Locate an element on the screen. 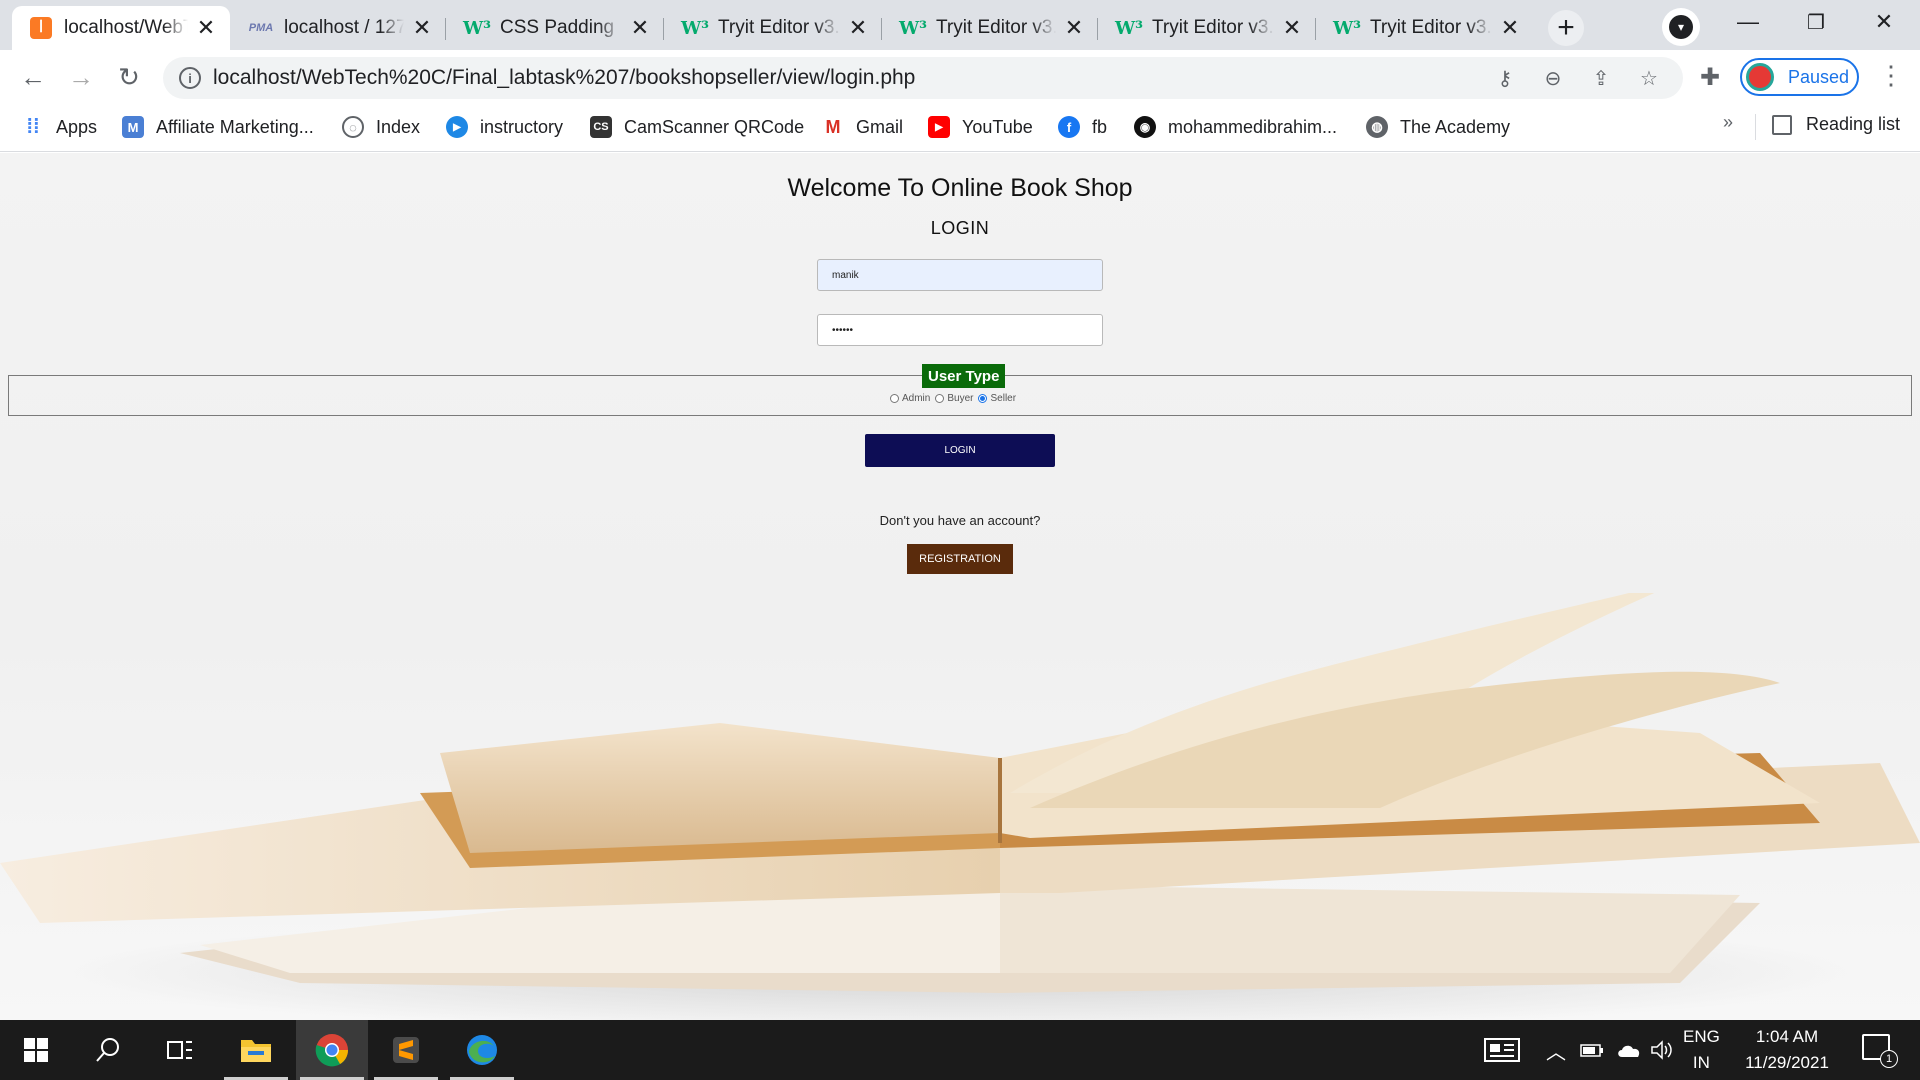 Image resolution: width=1920 pixels, height=1080 pixels. user-type-radio-group: Admin Buyer Seller is located at coordinates (953, 398).